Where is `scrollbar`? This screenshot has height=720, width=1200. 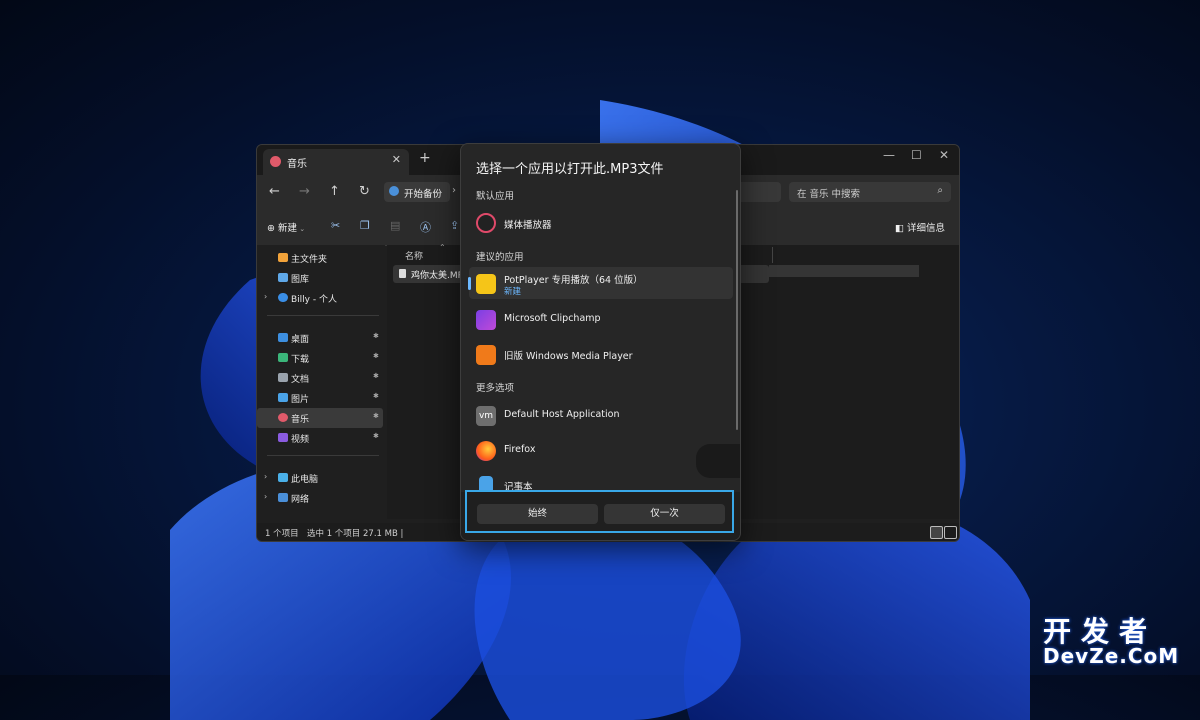 scrollbar is located at coordinates (737, 310).